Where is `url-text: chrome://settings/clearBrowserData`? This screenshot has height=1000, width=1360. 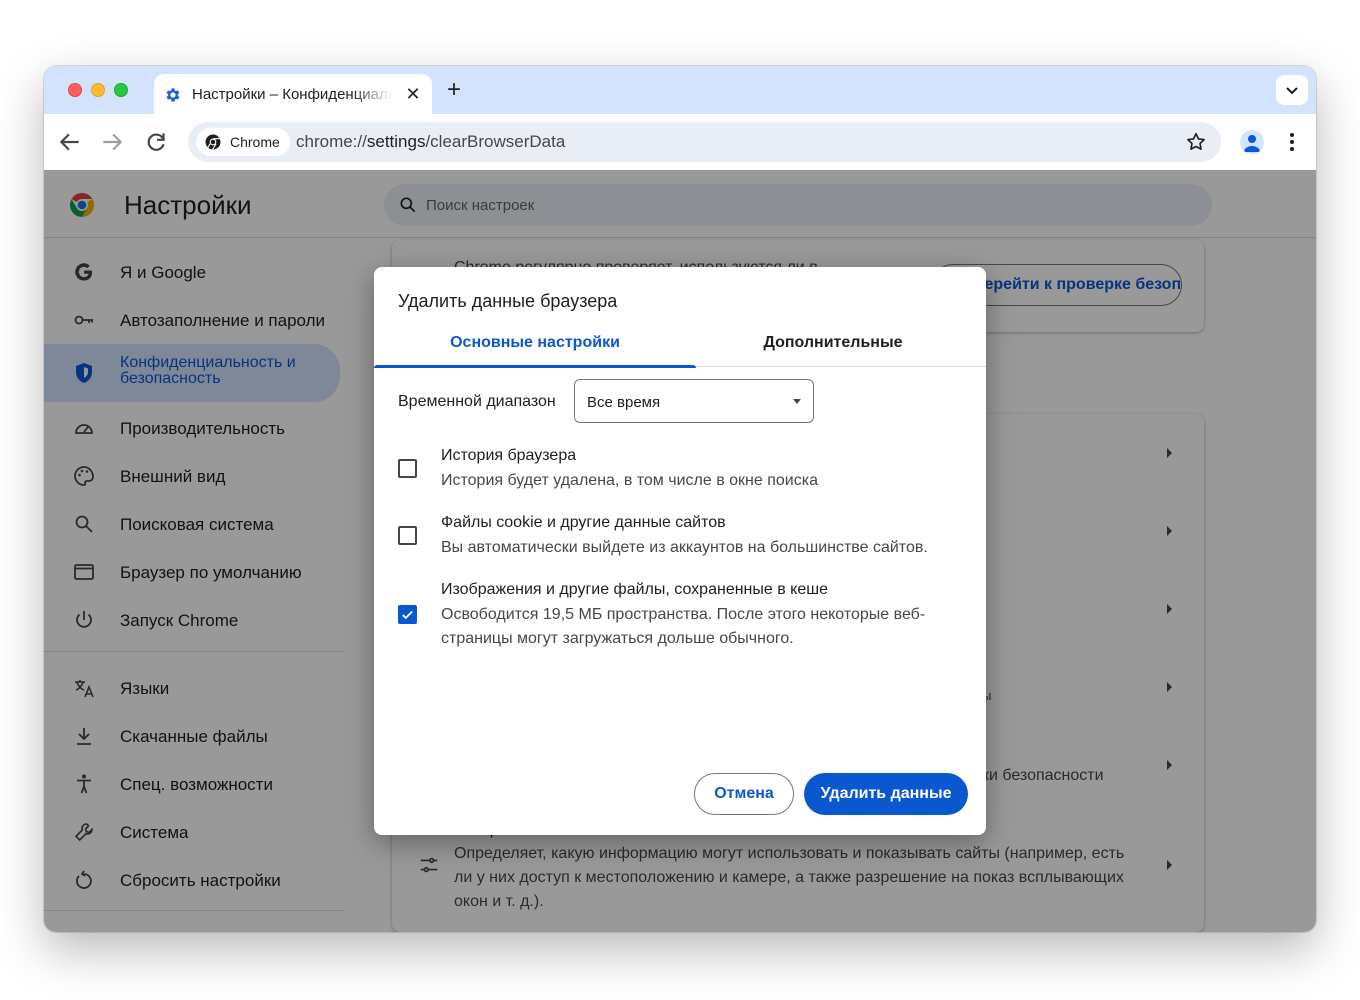 url-text: chrome://settings/clearBrowserData is located at coordinates (430, 142).